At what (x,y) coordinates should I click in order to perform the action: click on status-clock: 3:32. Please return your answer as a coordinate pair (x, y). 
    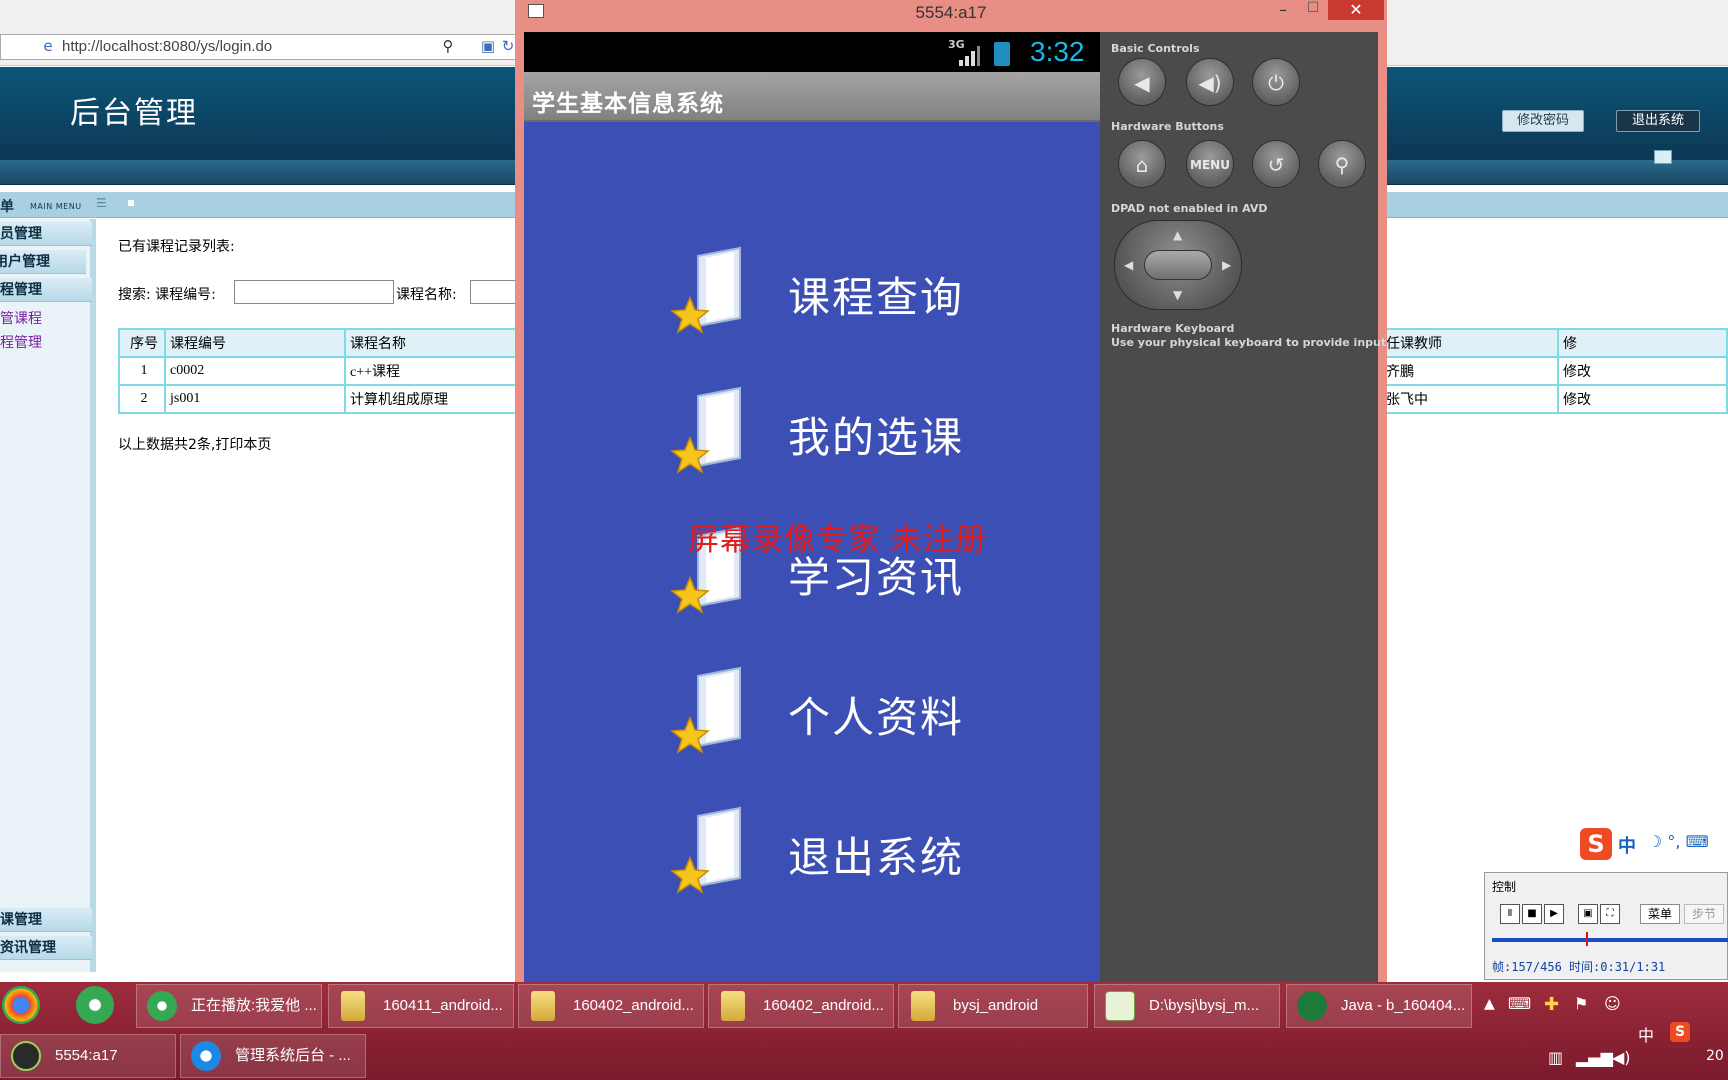
    Looking at the image, I should click on (1057, 51).